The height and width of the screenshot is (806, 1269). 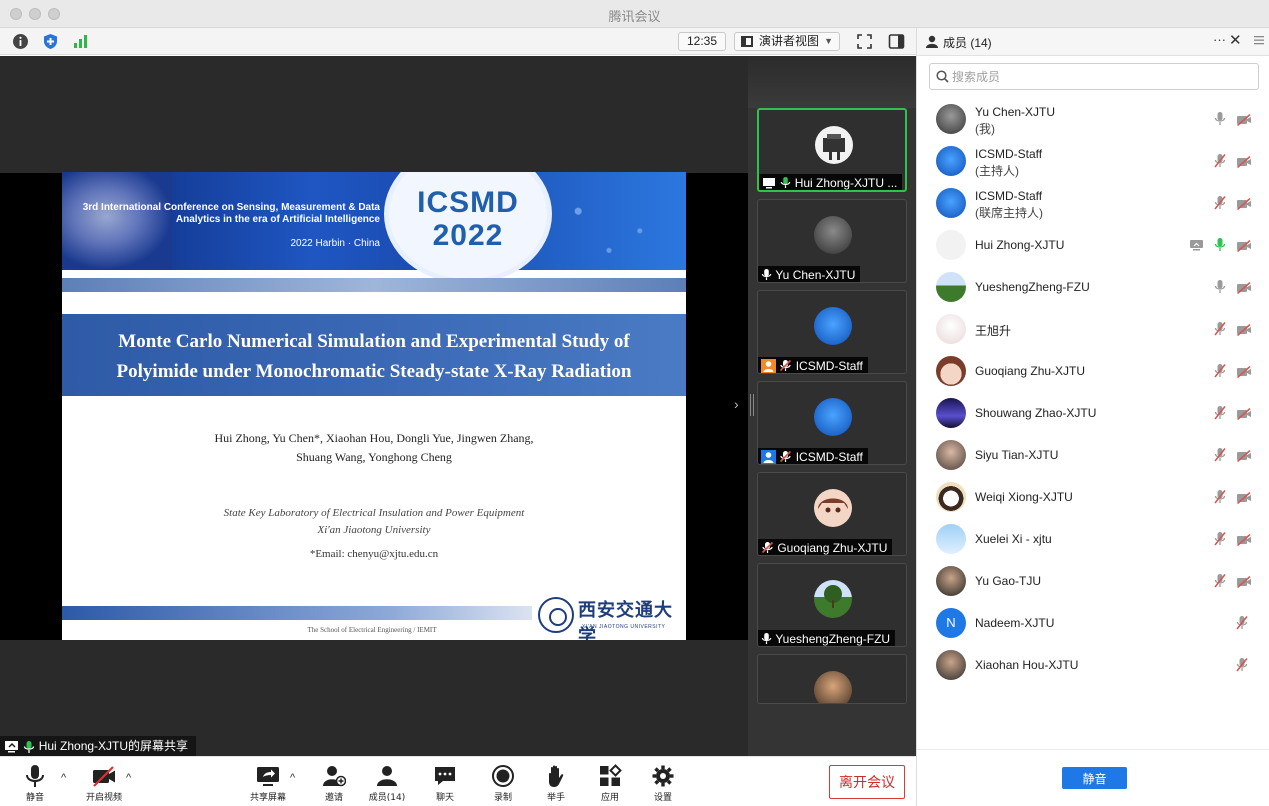 I want to click on chat-button: 聊天, so click(x=445, y=783).